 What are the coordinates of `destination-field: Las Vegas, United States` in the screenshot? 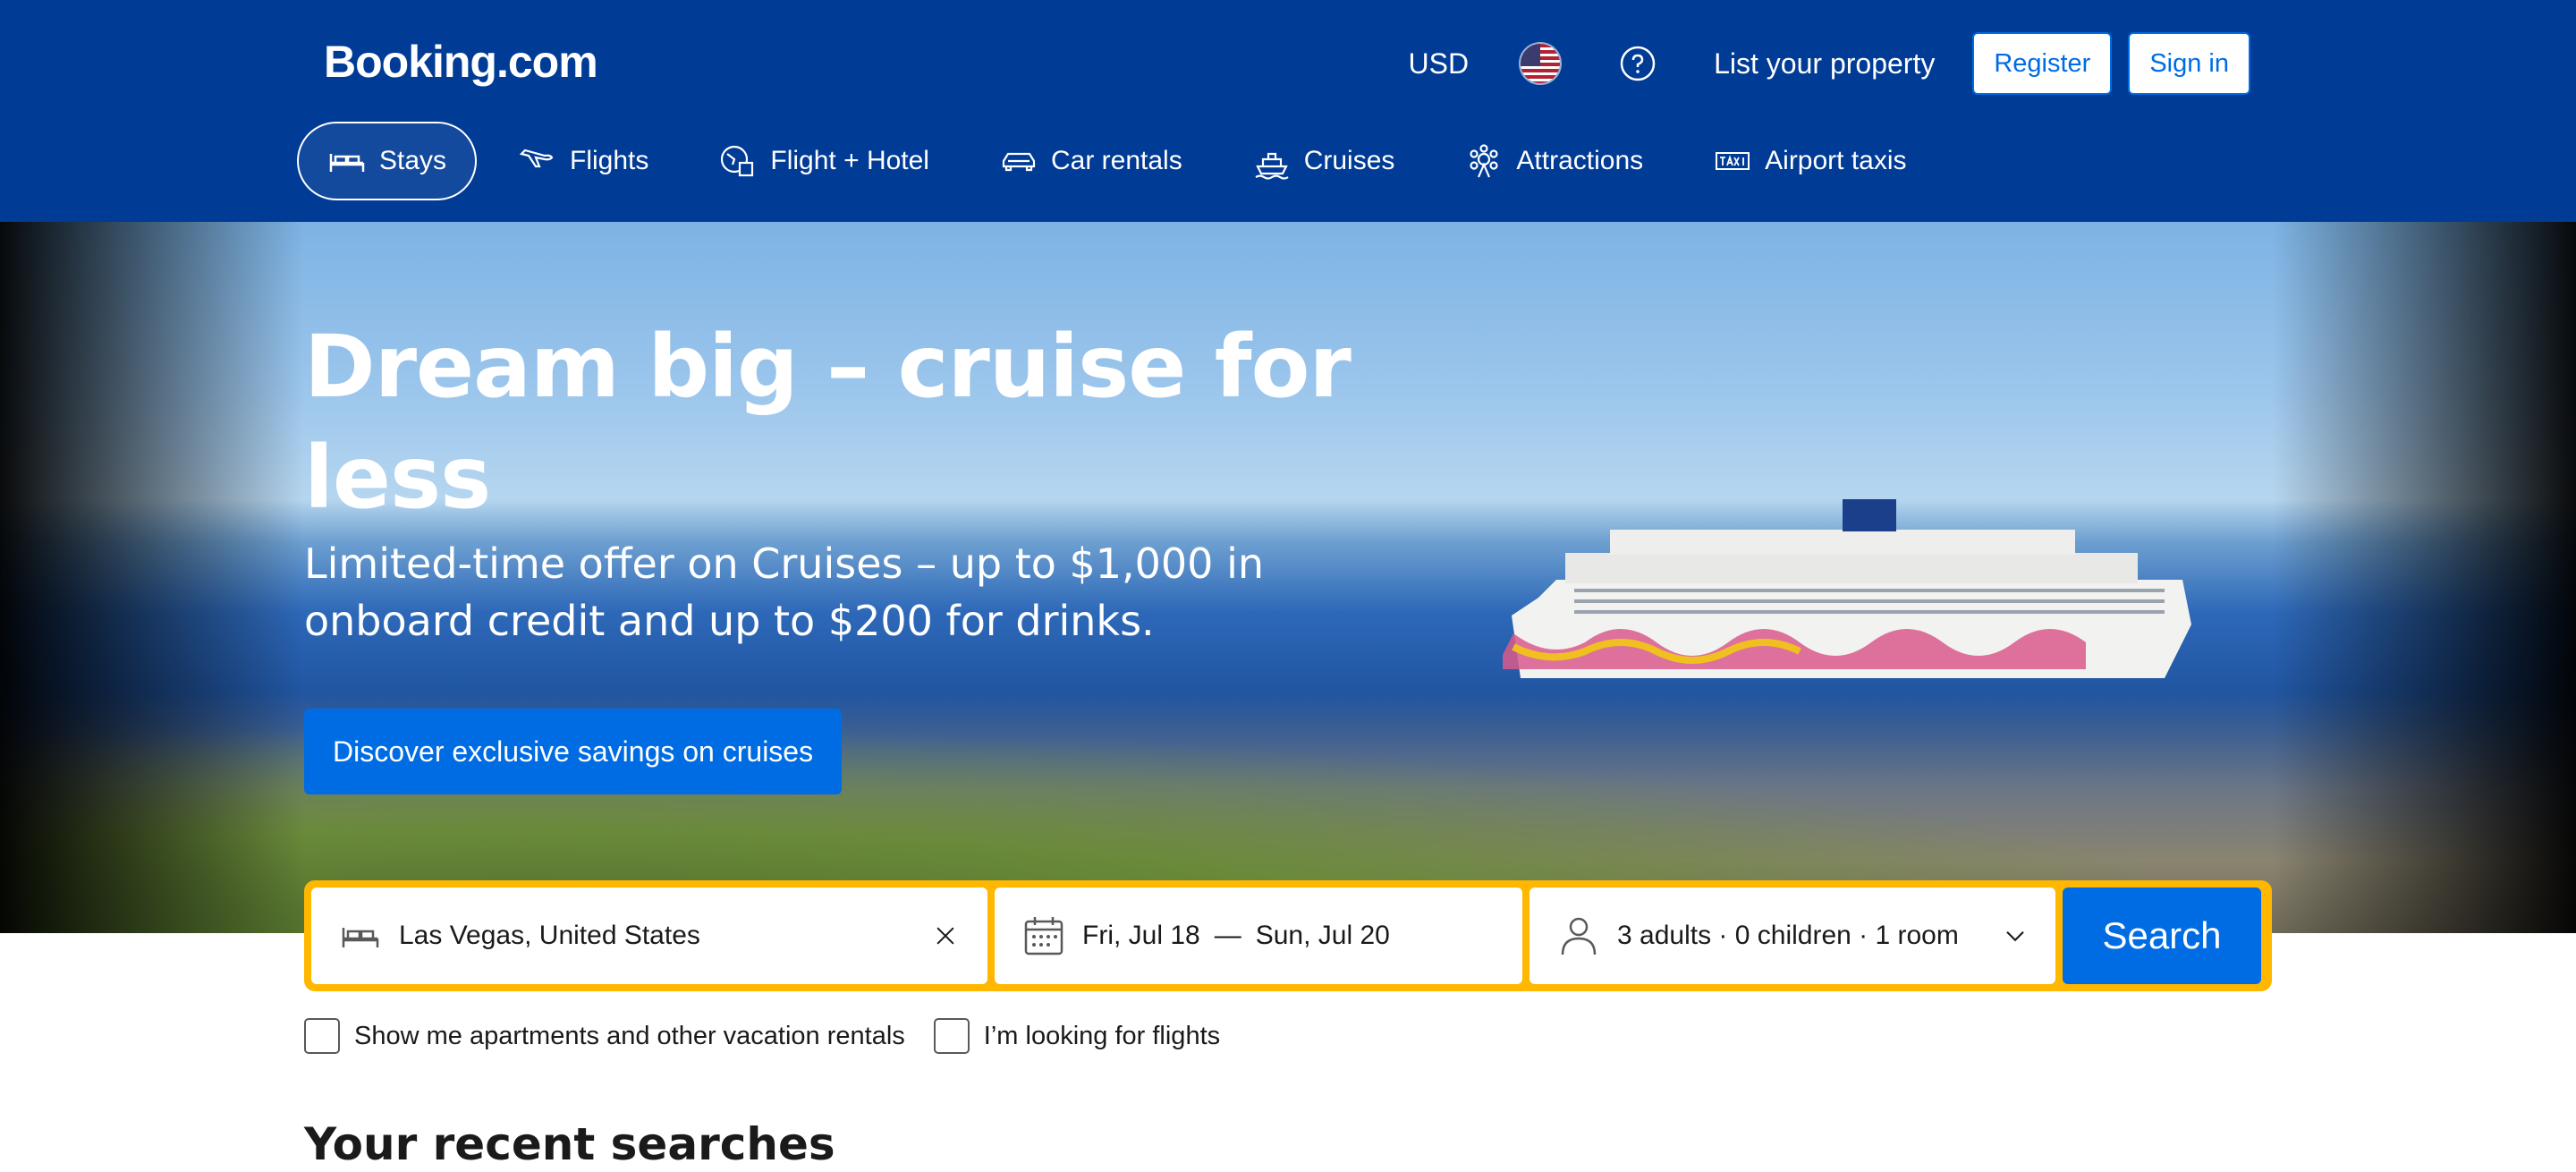 It's located at (649, 936).